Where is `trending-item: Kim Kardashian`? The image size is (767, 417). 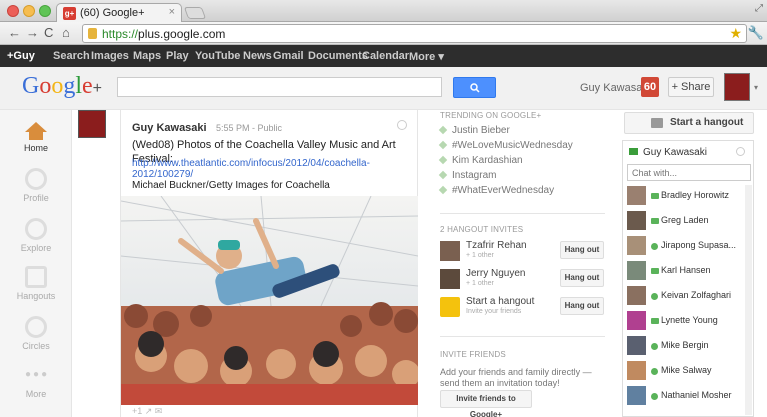 trending-item: Kim Kardashian is located at coordinates (480, 160).